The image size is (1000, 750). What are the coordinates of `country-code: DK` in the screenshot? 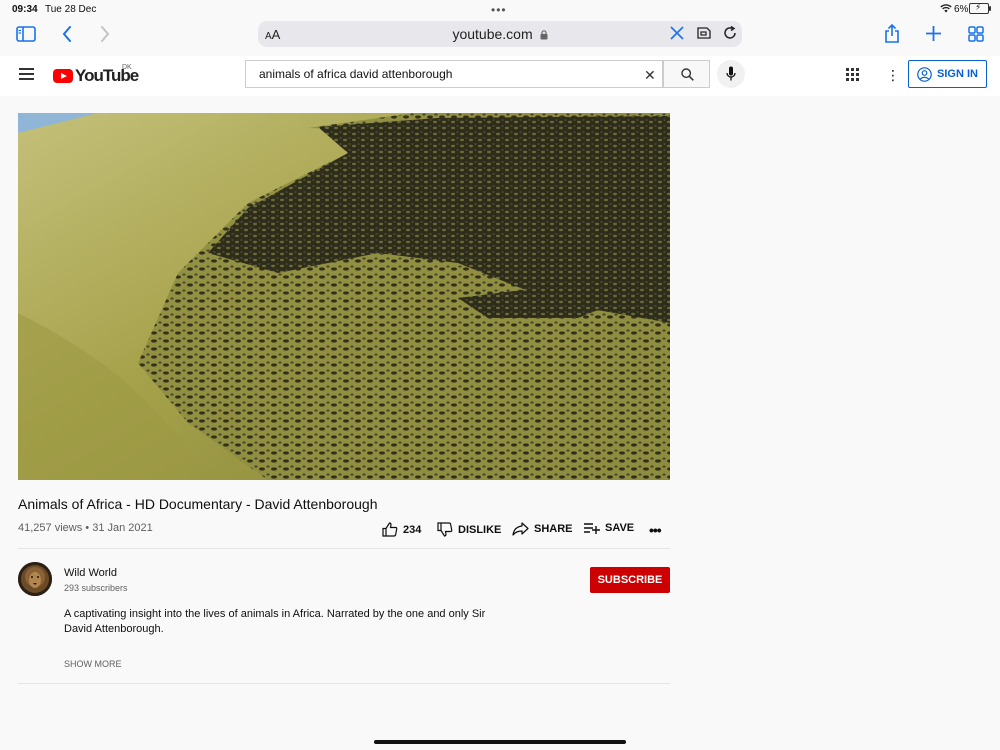 It's located at (127, 67).